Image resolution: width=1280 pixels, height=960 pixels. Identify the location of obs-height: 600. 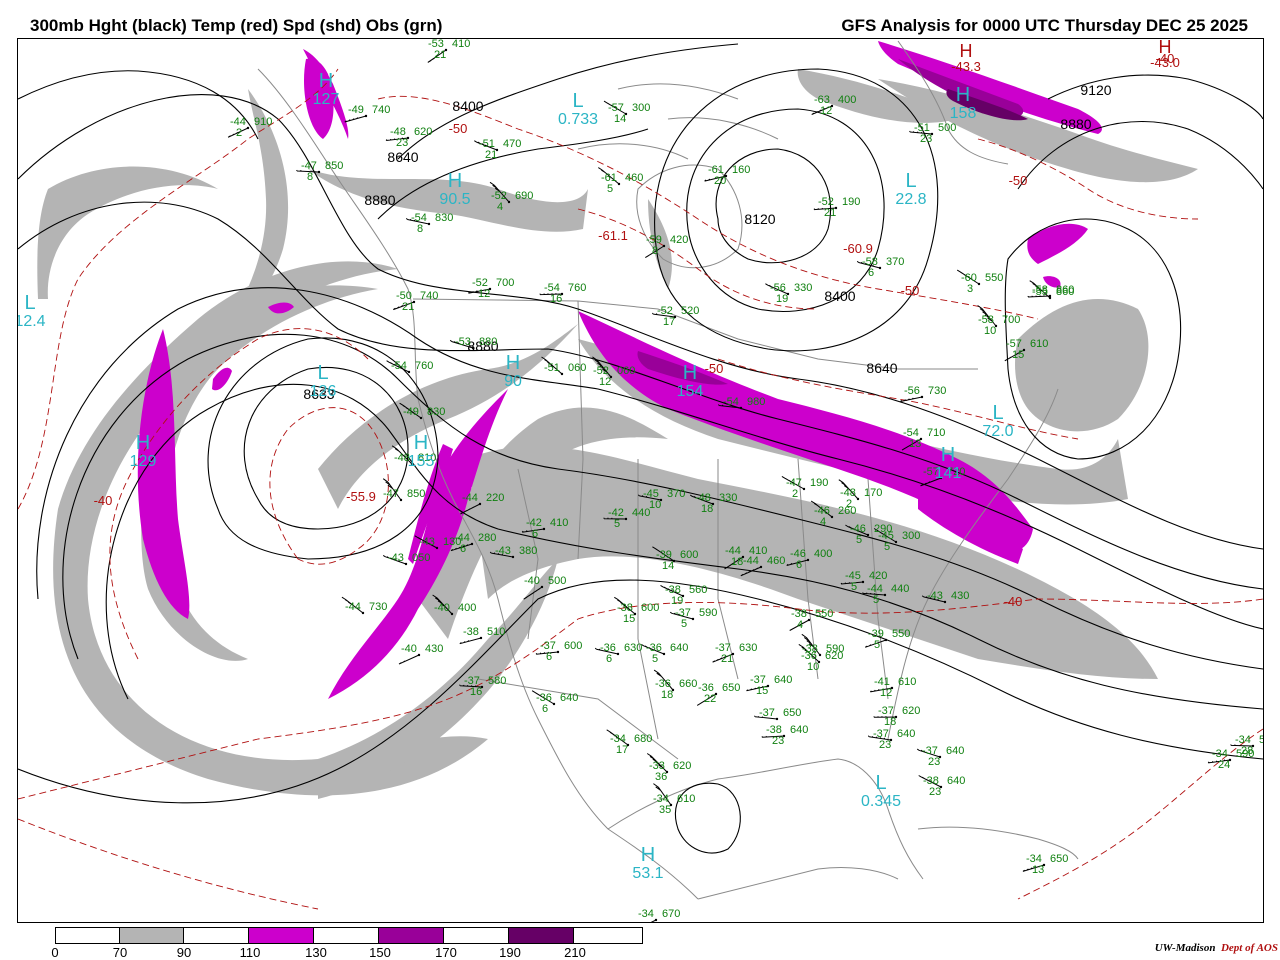
(573, 646).